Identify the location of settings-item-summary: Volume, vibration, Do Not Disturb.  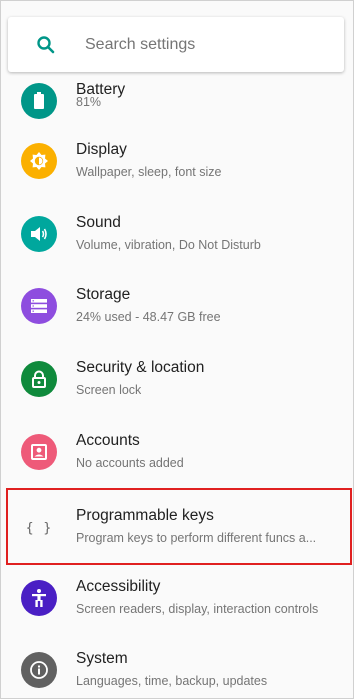
(168, 245).